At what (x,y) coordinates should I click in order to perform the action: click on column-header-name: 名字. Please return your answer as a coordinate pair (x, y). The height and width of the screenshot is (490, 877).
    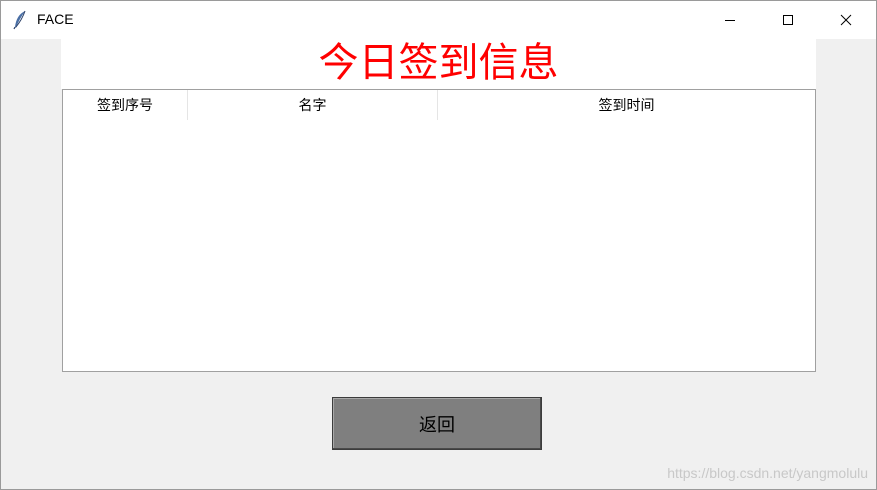
    Looking at the image, I should click on (313, 105).